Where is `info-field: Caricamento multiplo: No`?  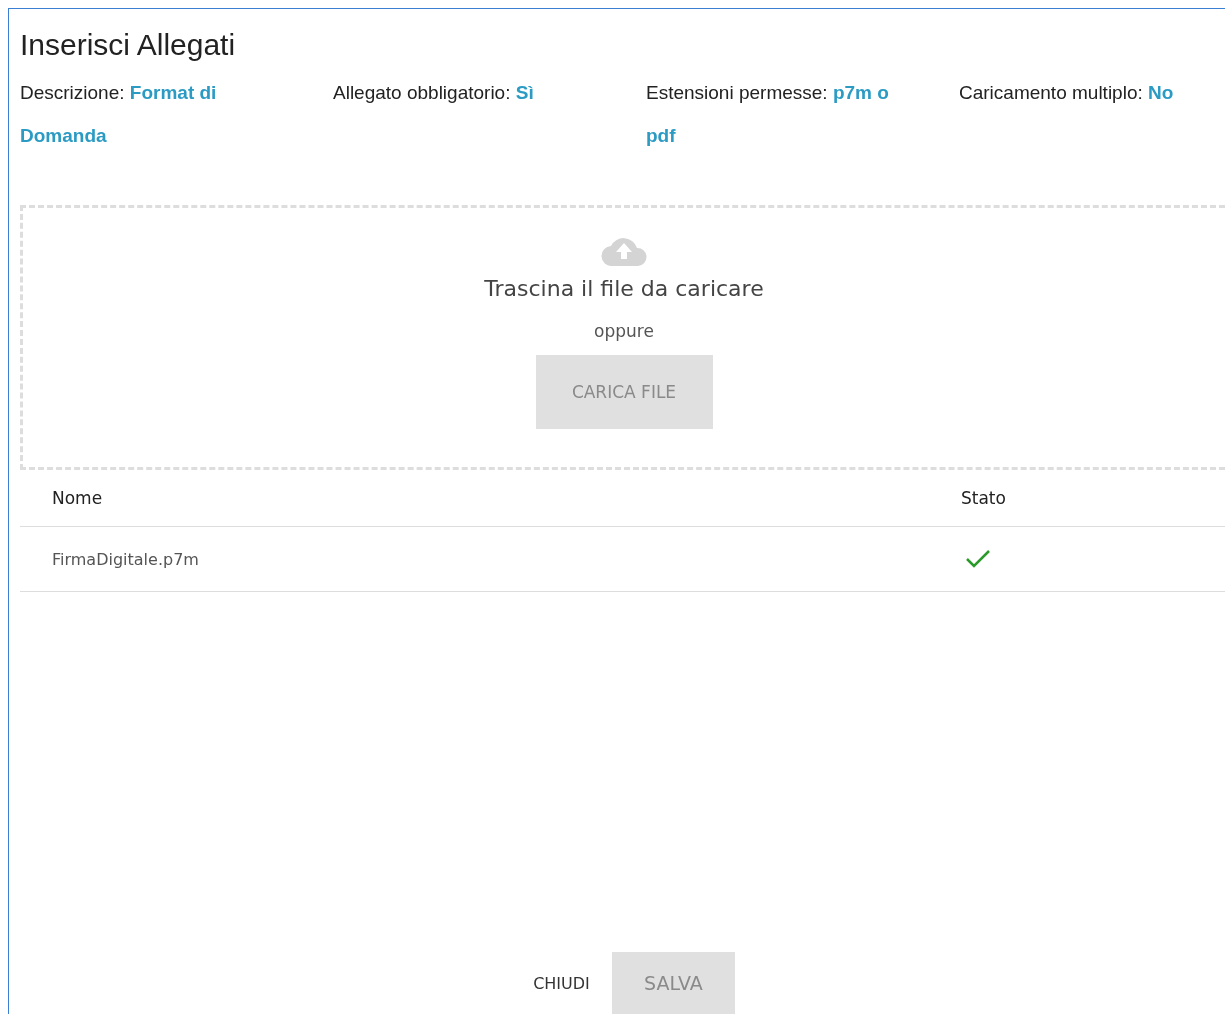
info-field: Caricamento multiplo: No is located at coordinates (1092, 114).